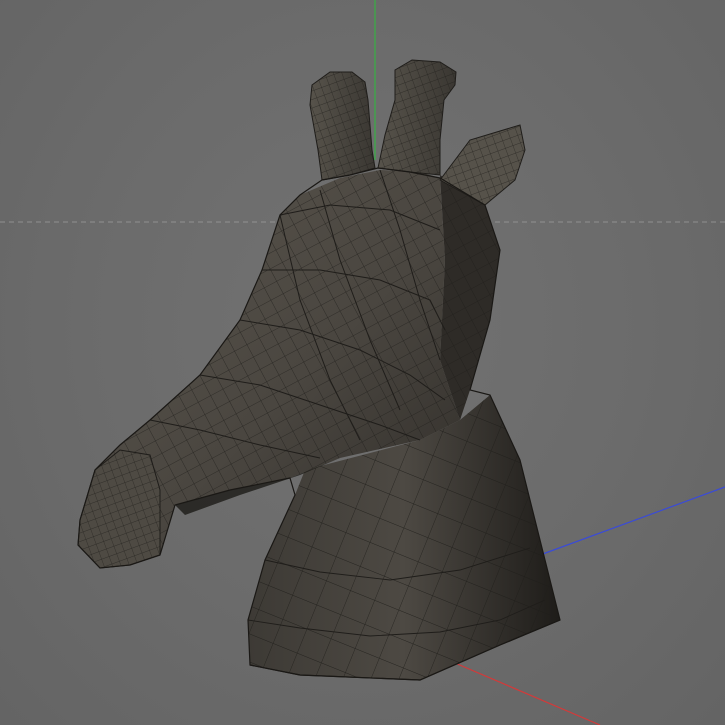 This screenshot has width=725, height=725. I want to click on z-axis-line, so click(632, 521).